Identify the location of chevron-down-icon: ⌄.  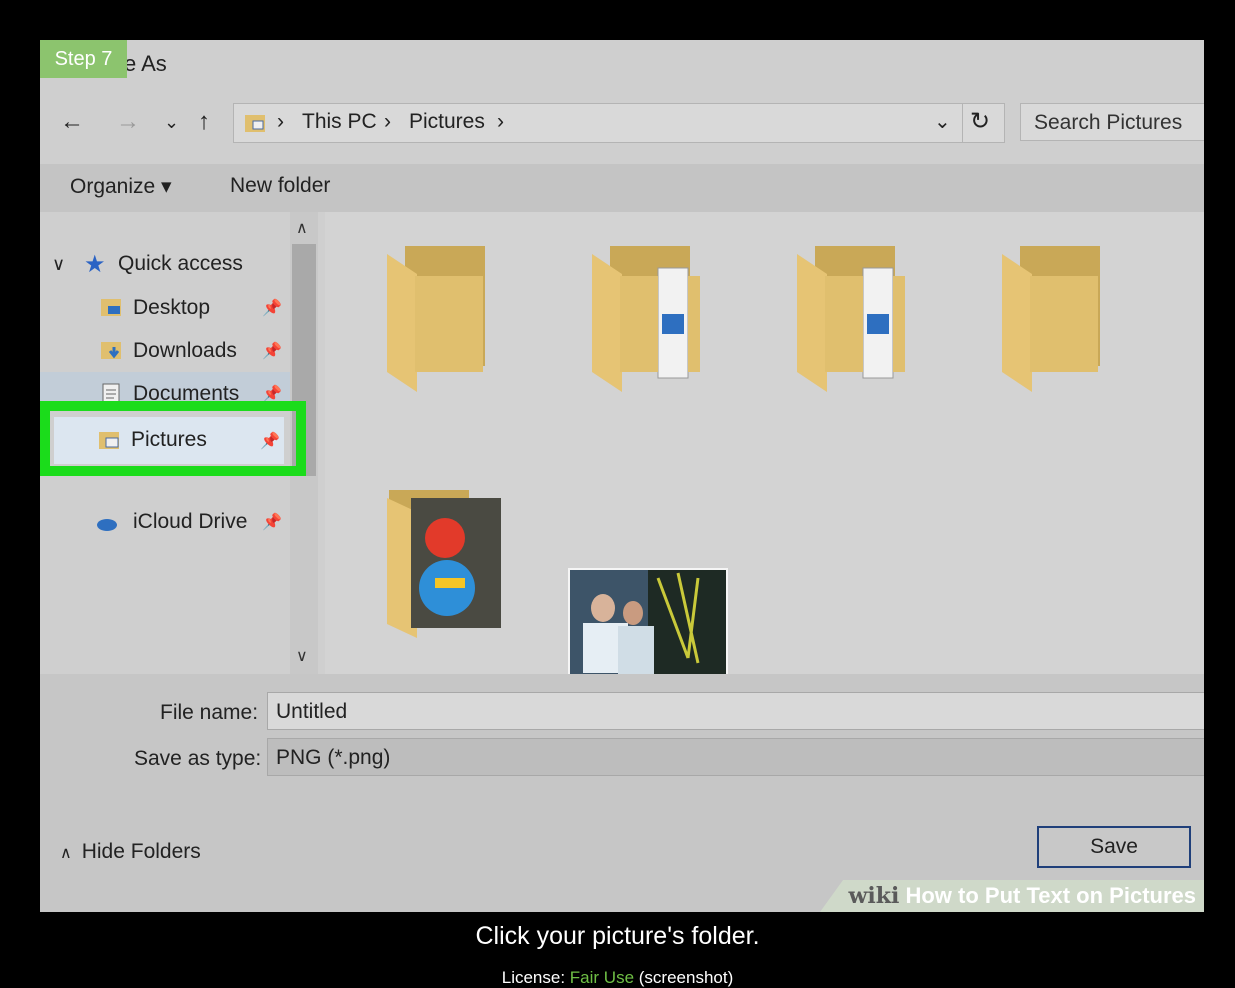
(942, 121).